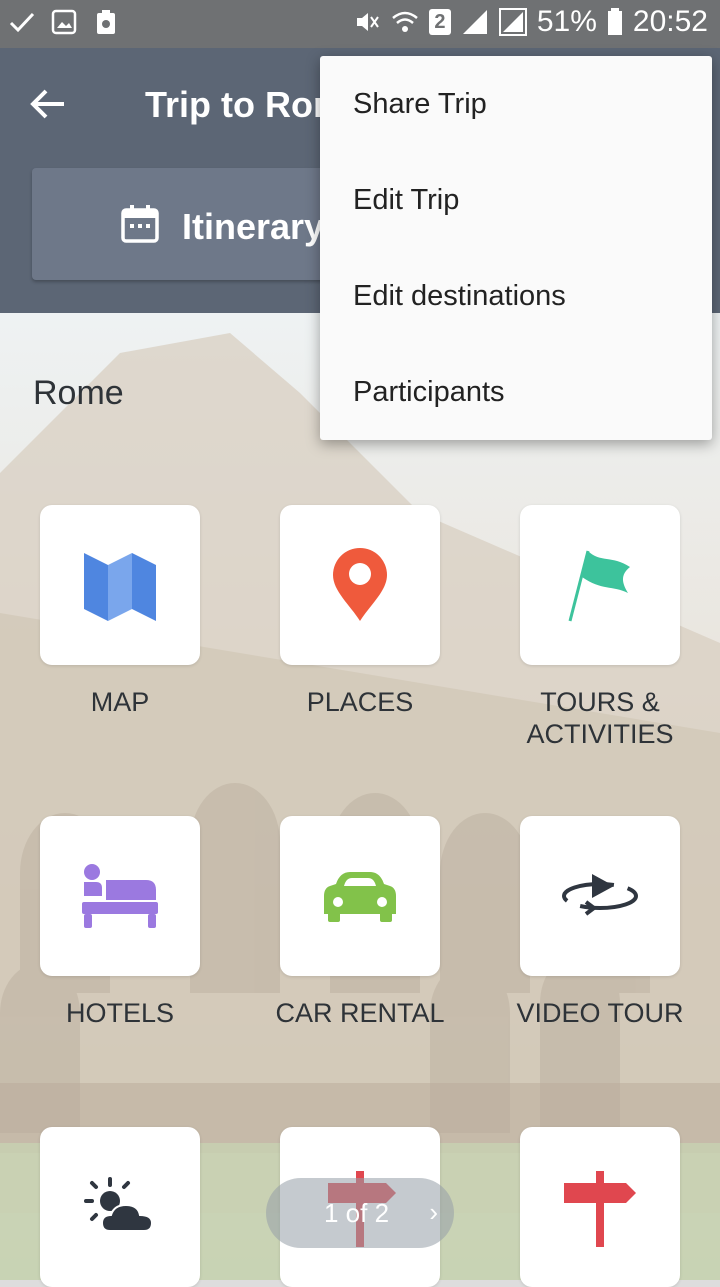  Describe the element at coordinates (360, 1013) in the screenshot. I see `car-rental-label: CAR RENTAL` at that location.